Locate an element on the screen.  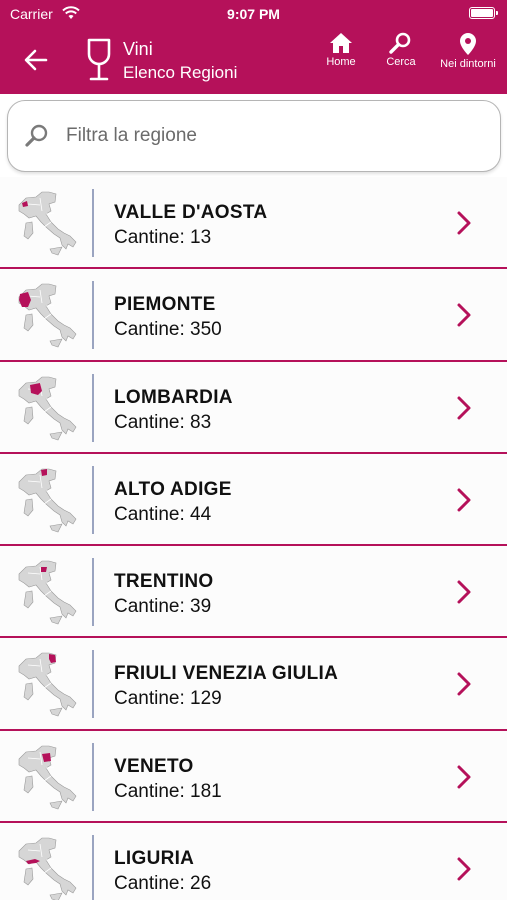
wine-glass-icon is located at coordinates (99, 59).